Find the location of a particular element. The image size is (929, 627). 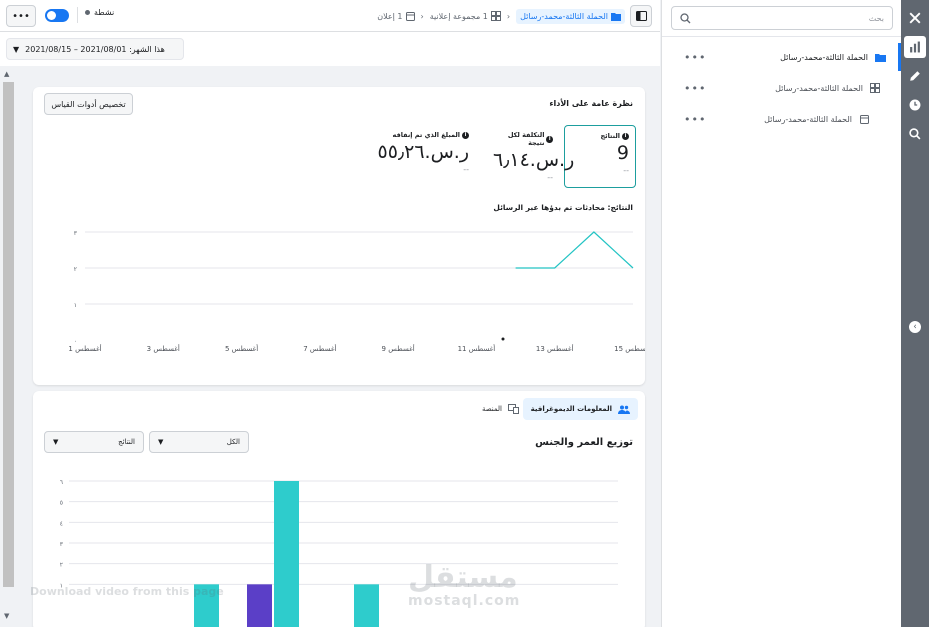

metric-results-select: ▼ النتائج is located at coordinates (94, 442).